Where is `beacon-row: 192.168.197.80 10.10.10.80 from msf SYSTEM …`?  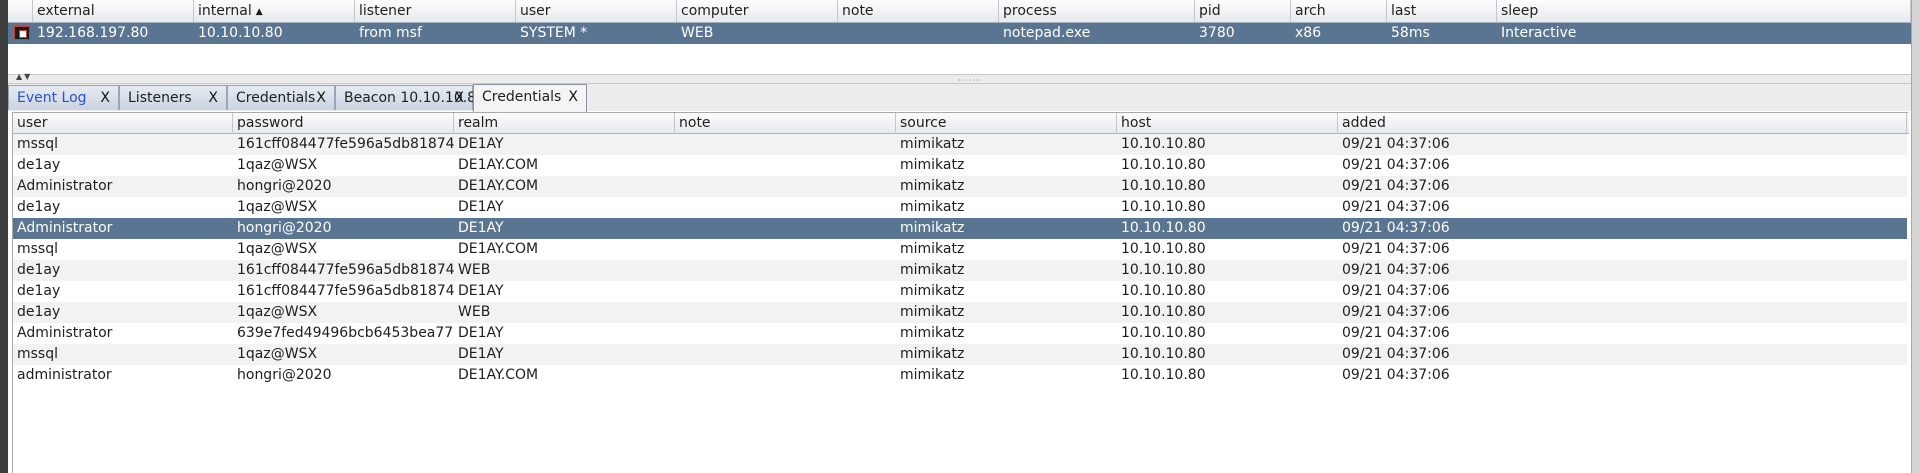 beacon-row: 192.168.197.80 10.10.10.80 from msf SYSTEM … is located at coordinates (959, 33).